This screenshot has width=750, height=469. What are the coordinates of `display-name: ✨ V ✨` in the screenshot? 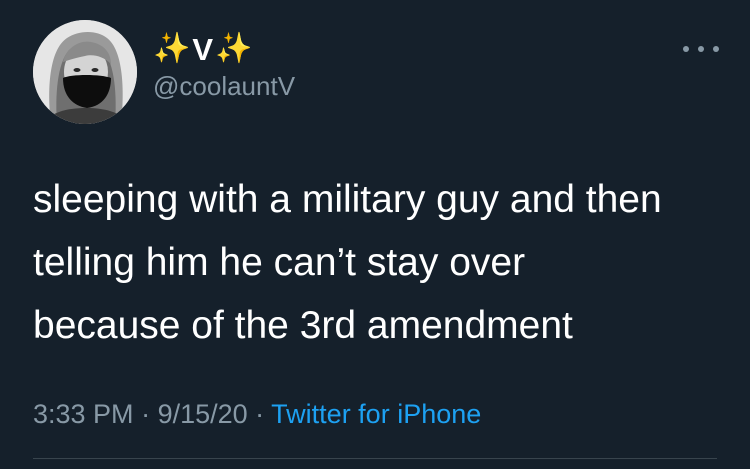 It's located at (224, 49).